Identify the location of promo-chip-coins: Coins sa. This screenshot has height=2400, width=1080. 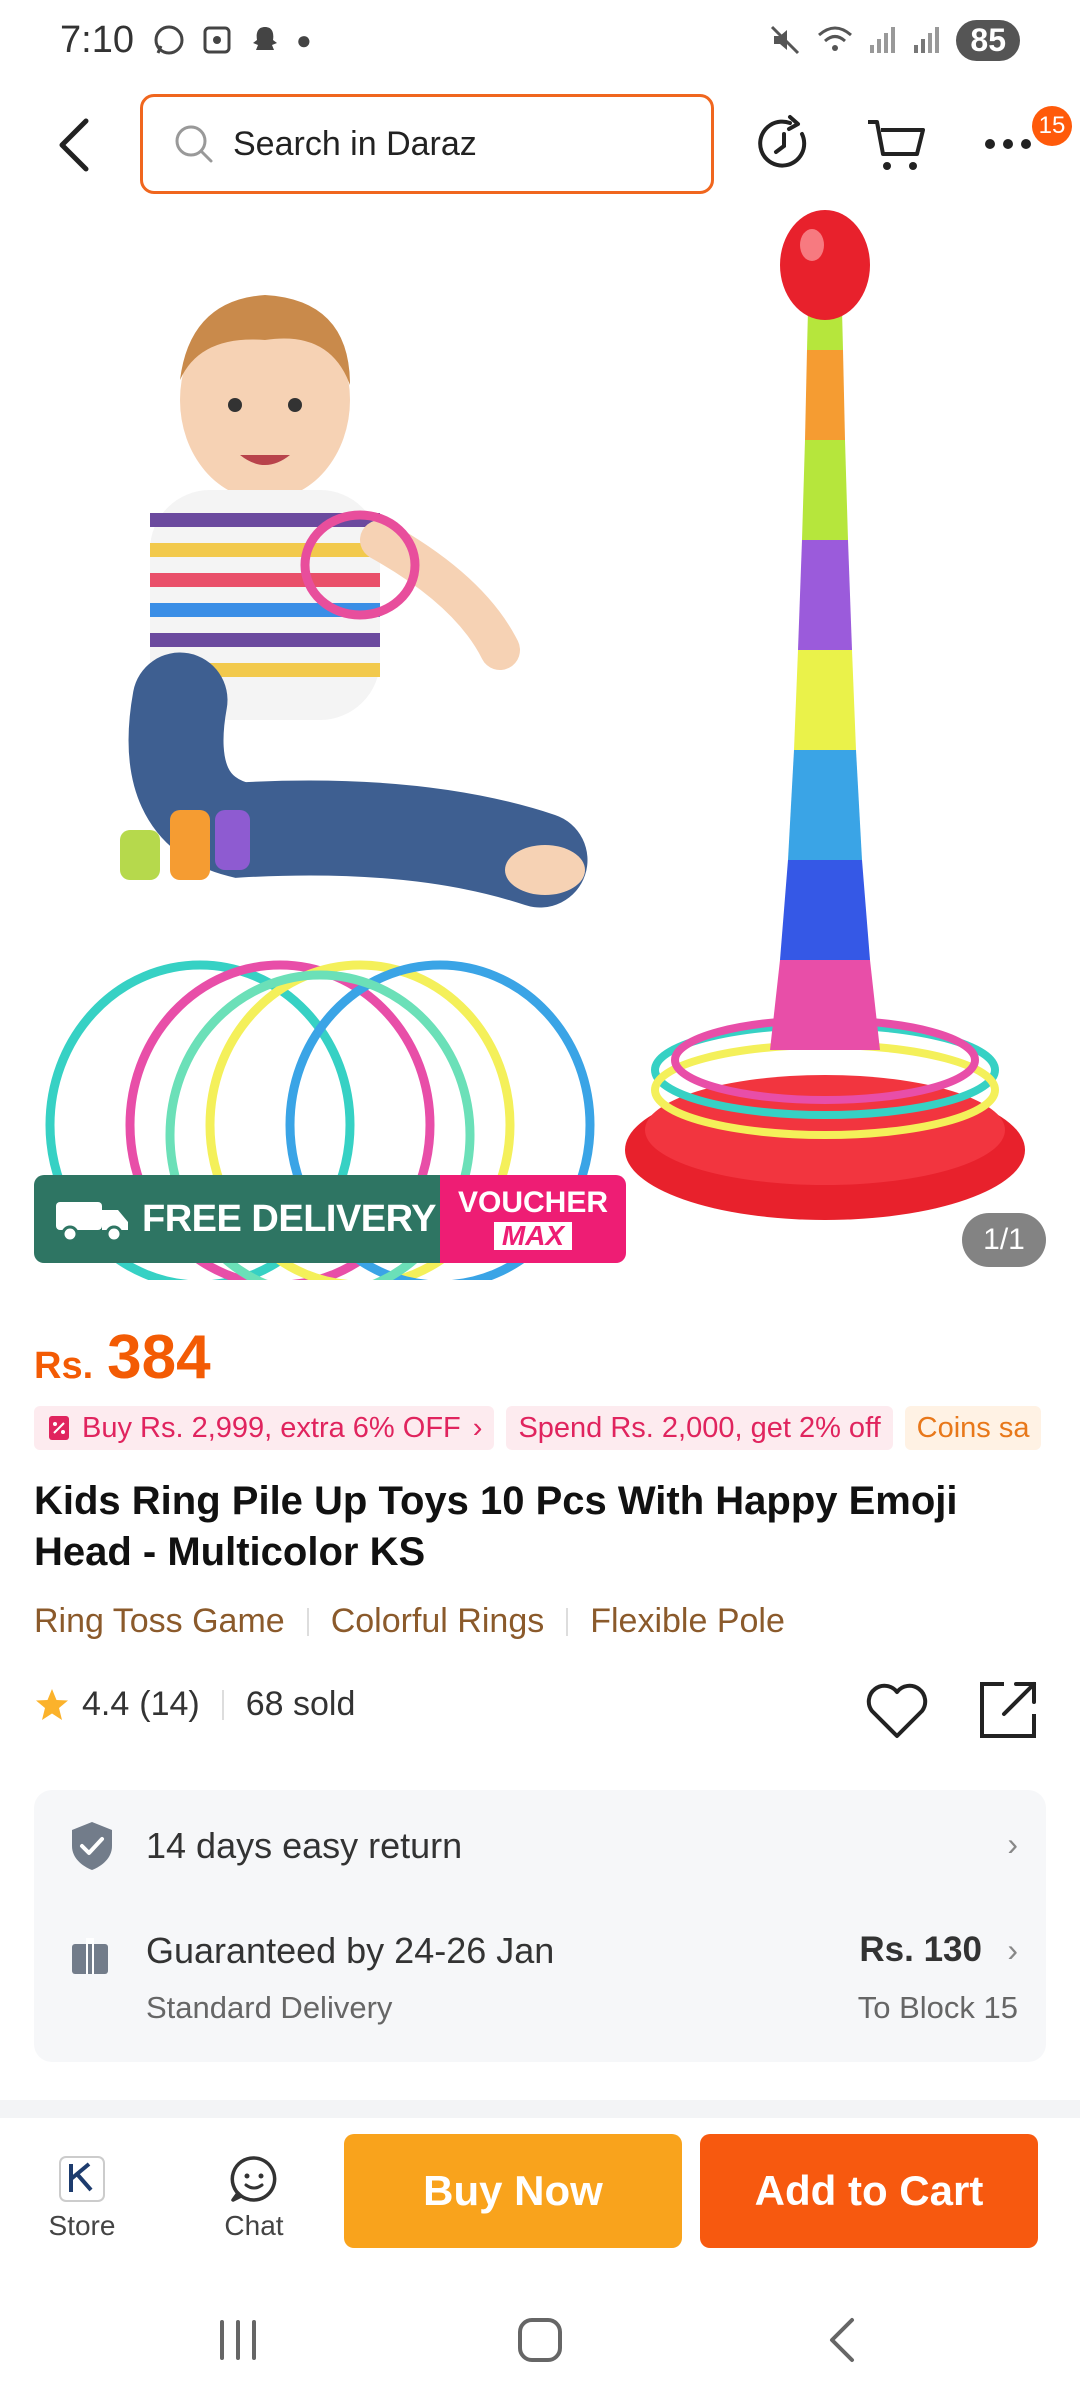
(973, 1428).